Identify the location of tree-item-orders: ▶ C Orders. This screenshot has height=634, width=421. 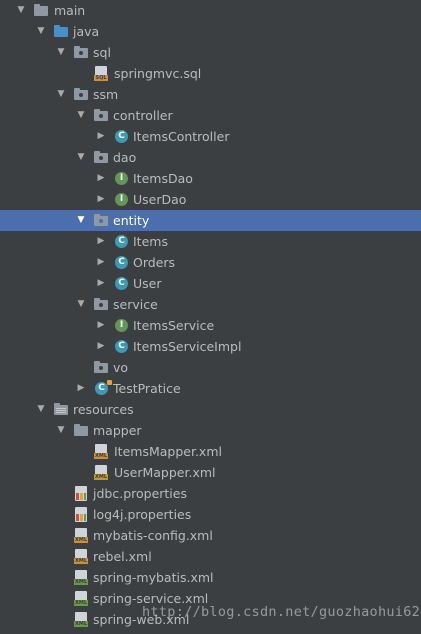
(210, 262).